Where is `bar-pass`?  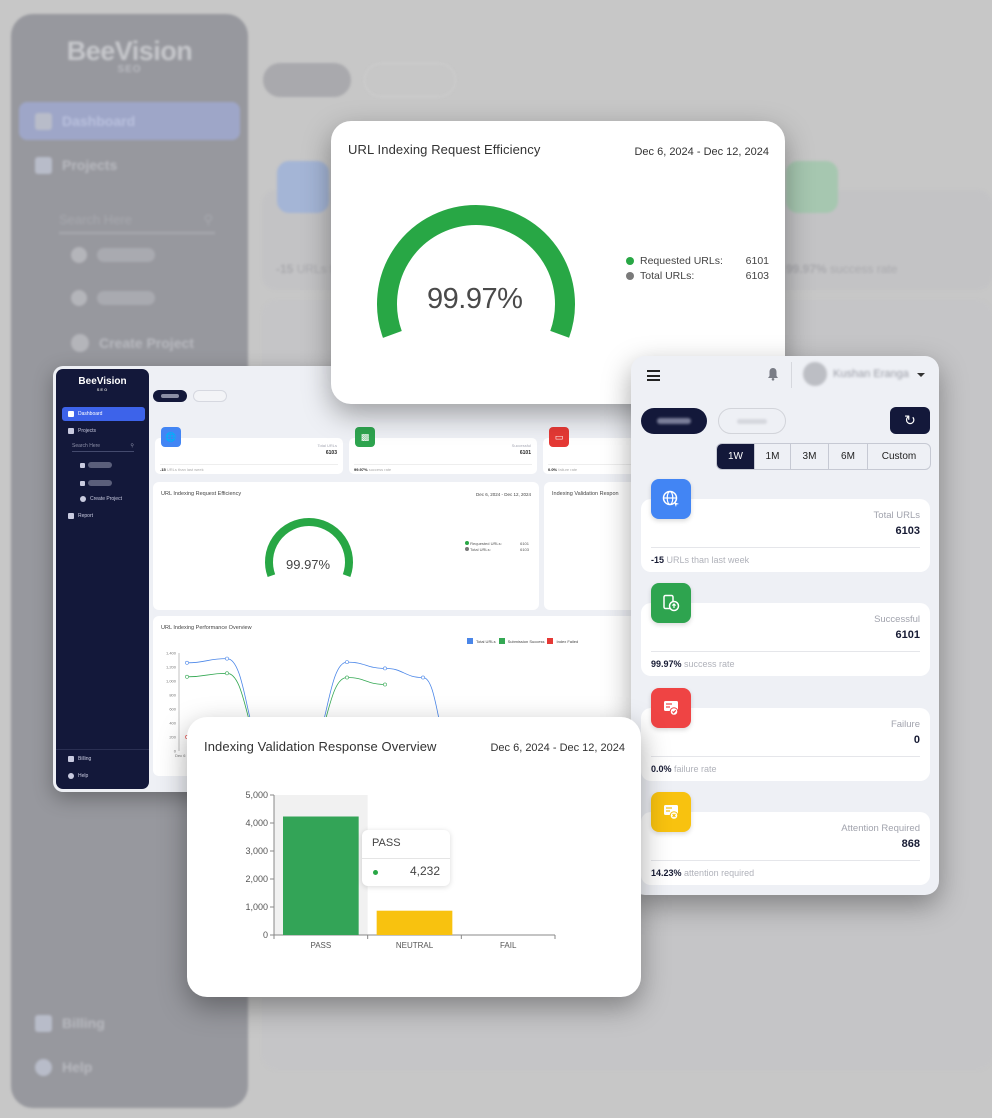 bar-pass is located at coordinates (321, 875).